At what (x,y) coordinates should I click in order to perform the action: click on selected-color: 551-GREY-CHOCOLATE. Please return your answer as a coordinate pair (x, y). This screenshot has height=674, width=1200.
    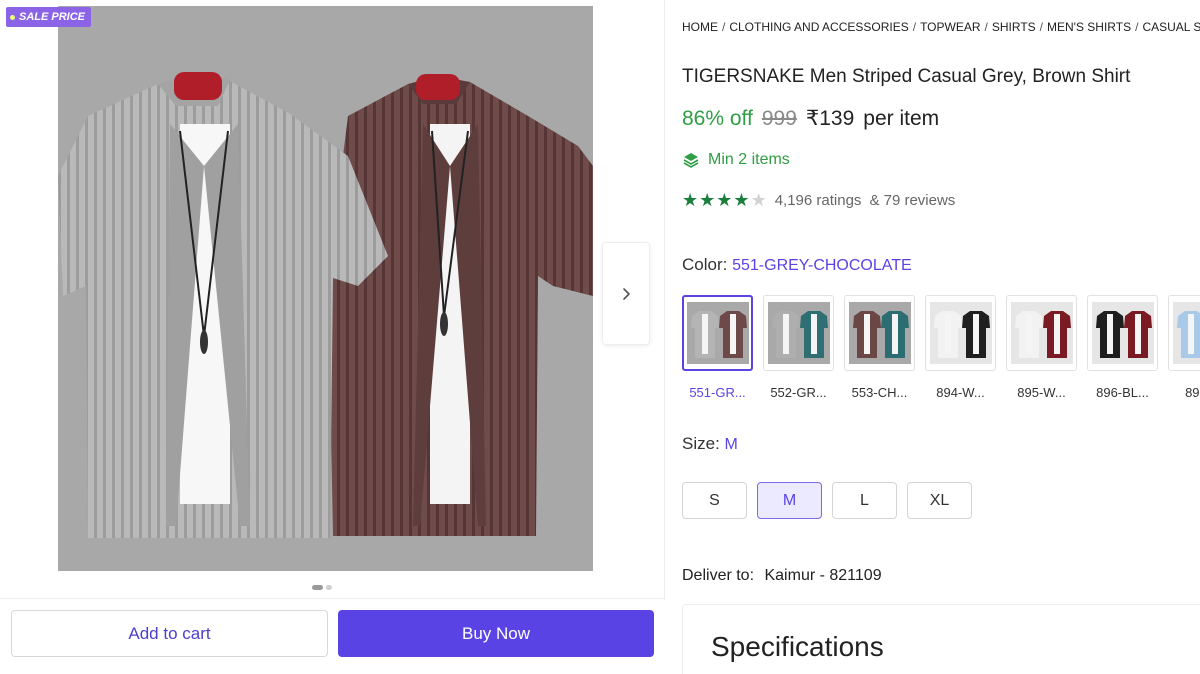
    Looking at the image, I should click on (822, 265).